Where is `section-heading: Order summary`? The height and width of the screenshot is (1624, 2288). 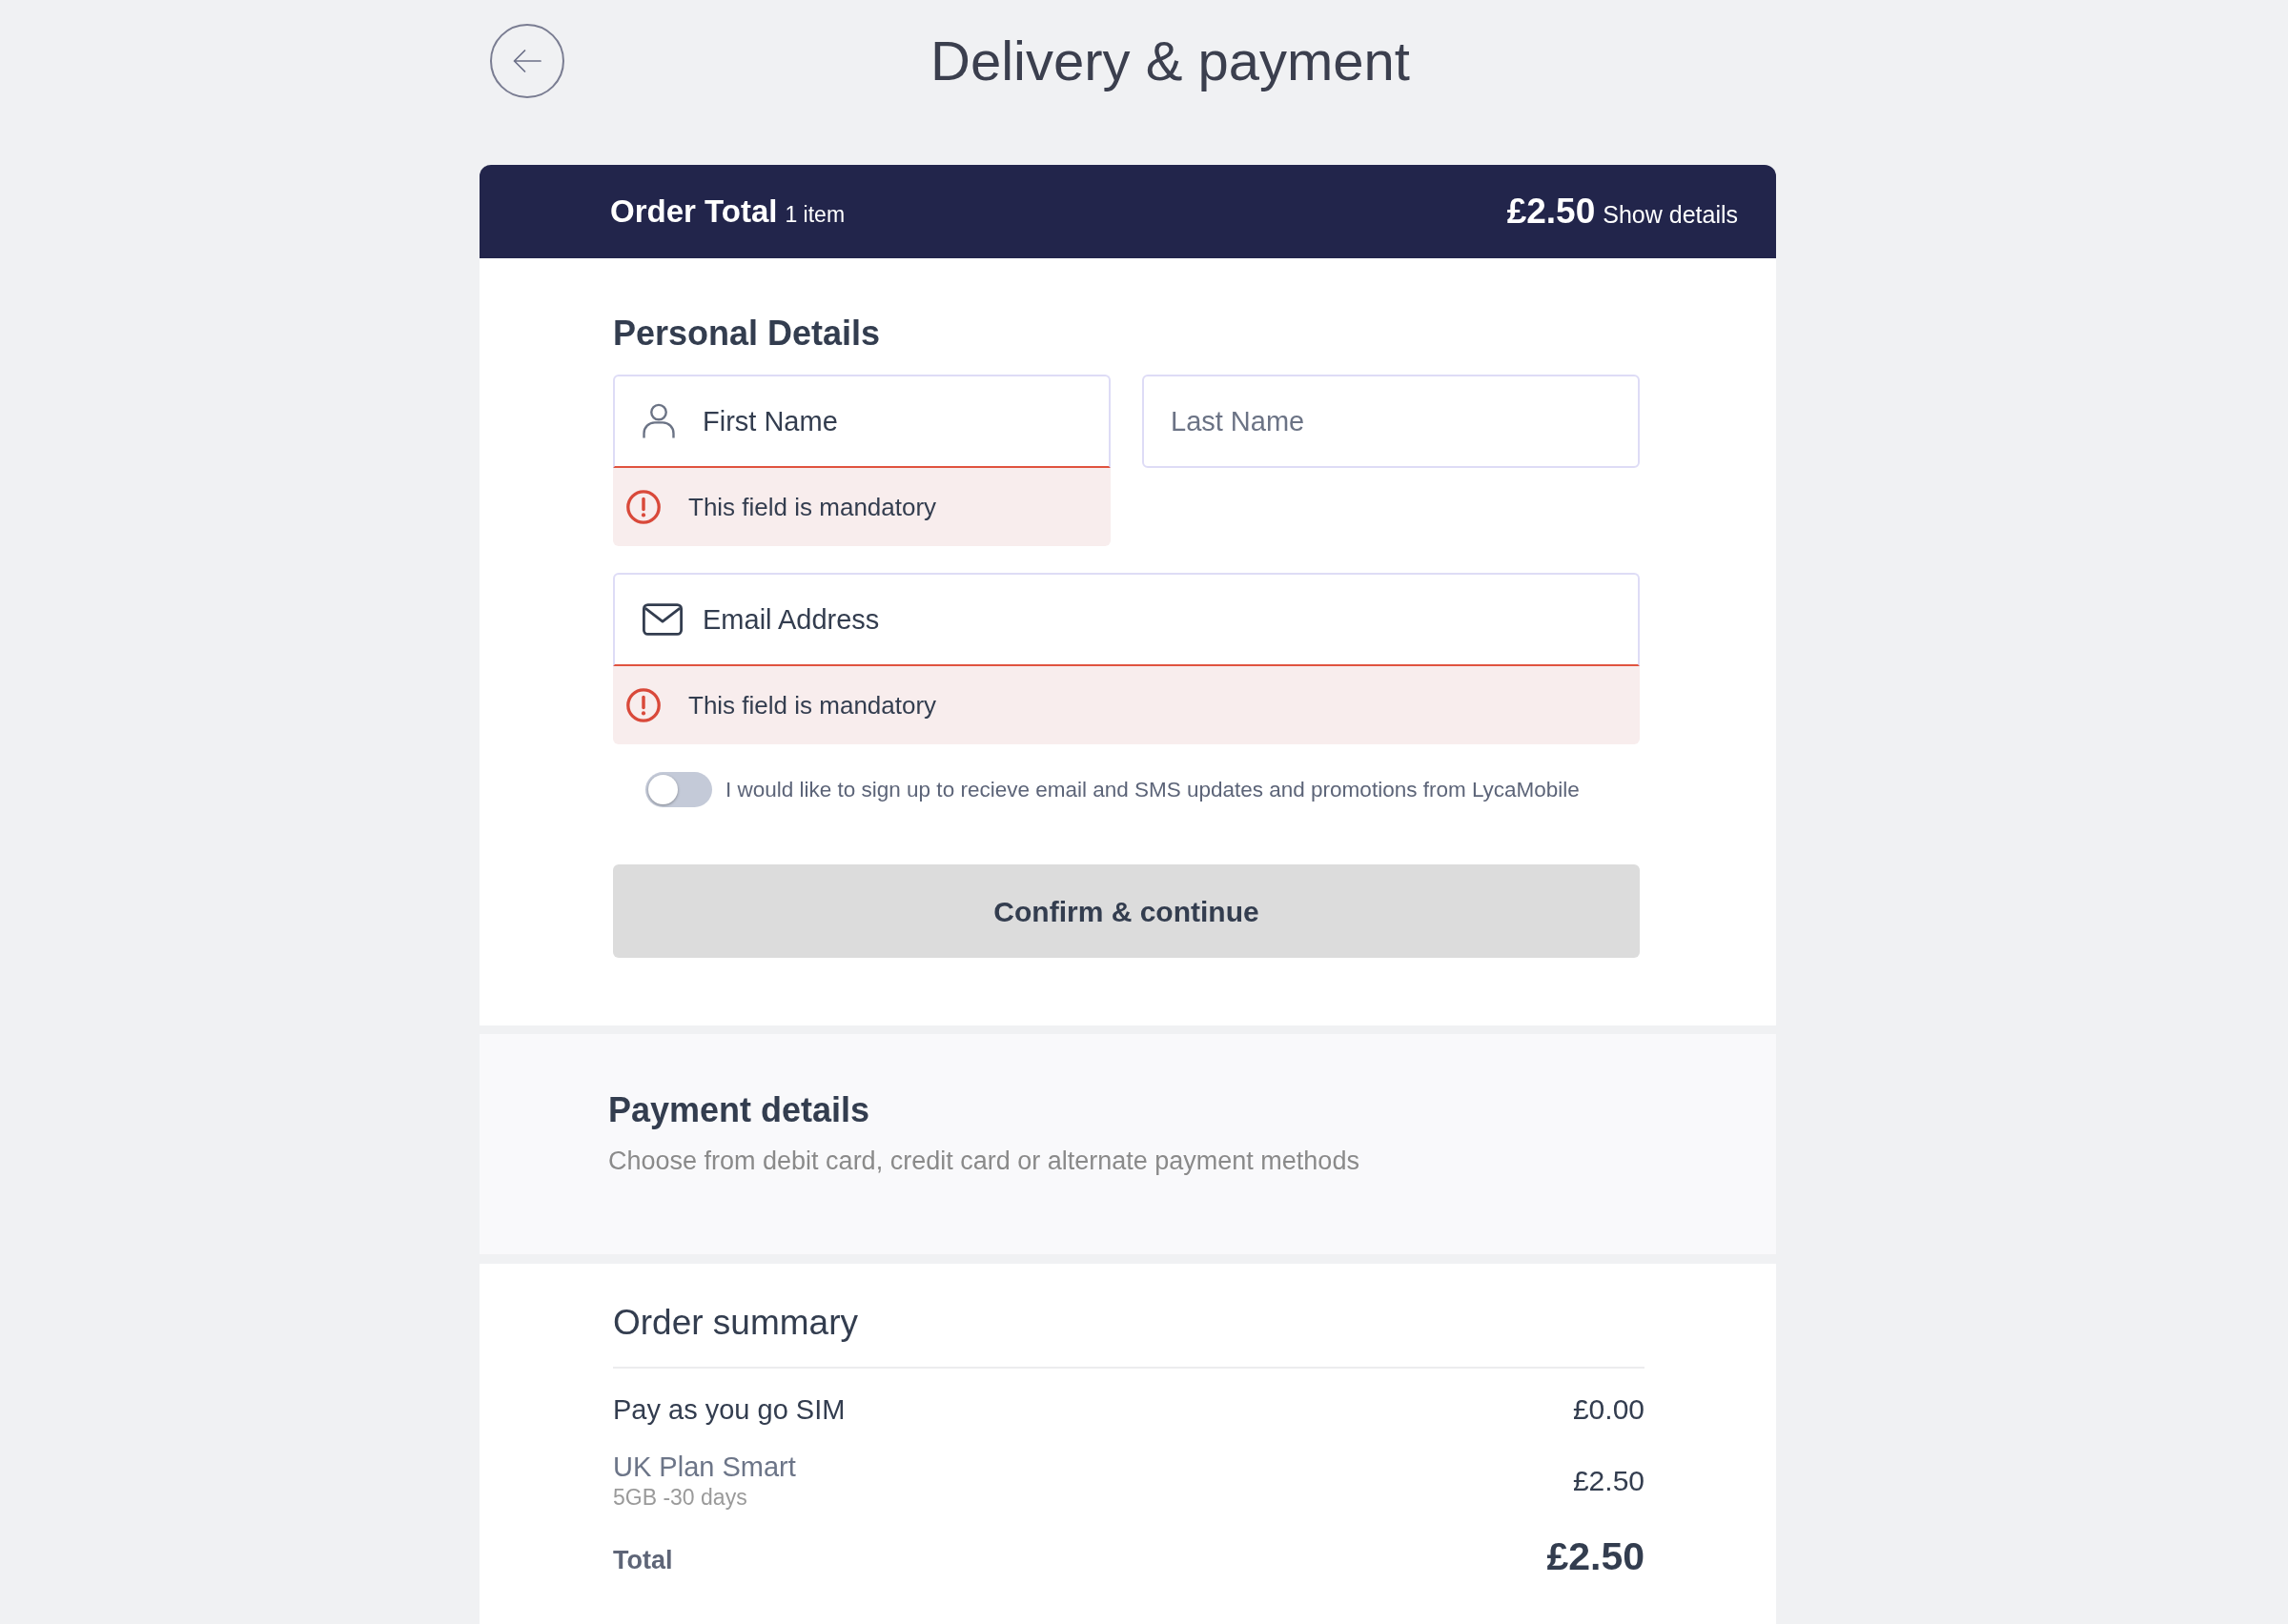
section-heading: Order summary is located at coordinates (735, 1323).